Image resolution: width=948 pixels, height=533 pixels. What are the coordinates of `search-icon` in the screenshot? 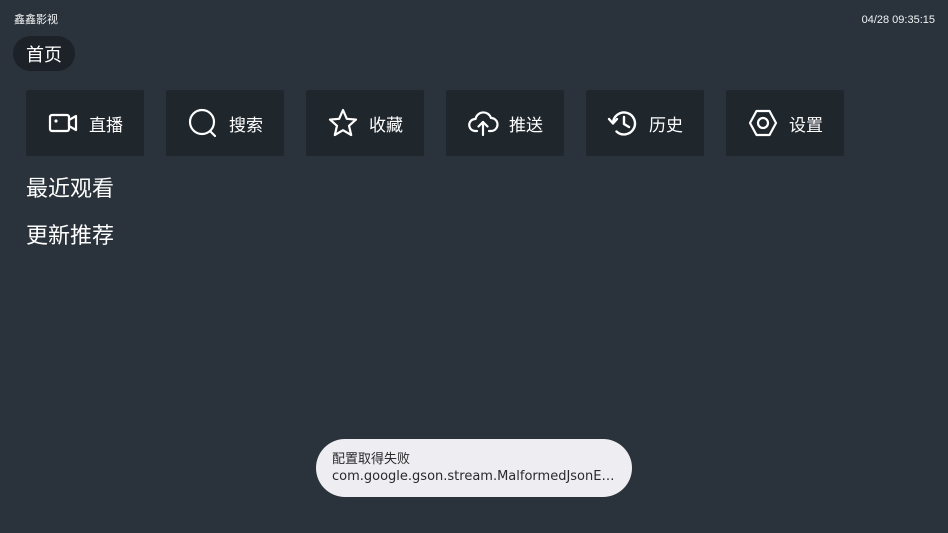 It's located at (203, 123).